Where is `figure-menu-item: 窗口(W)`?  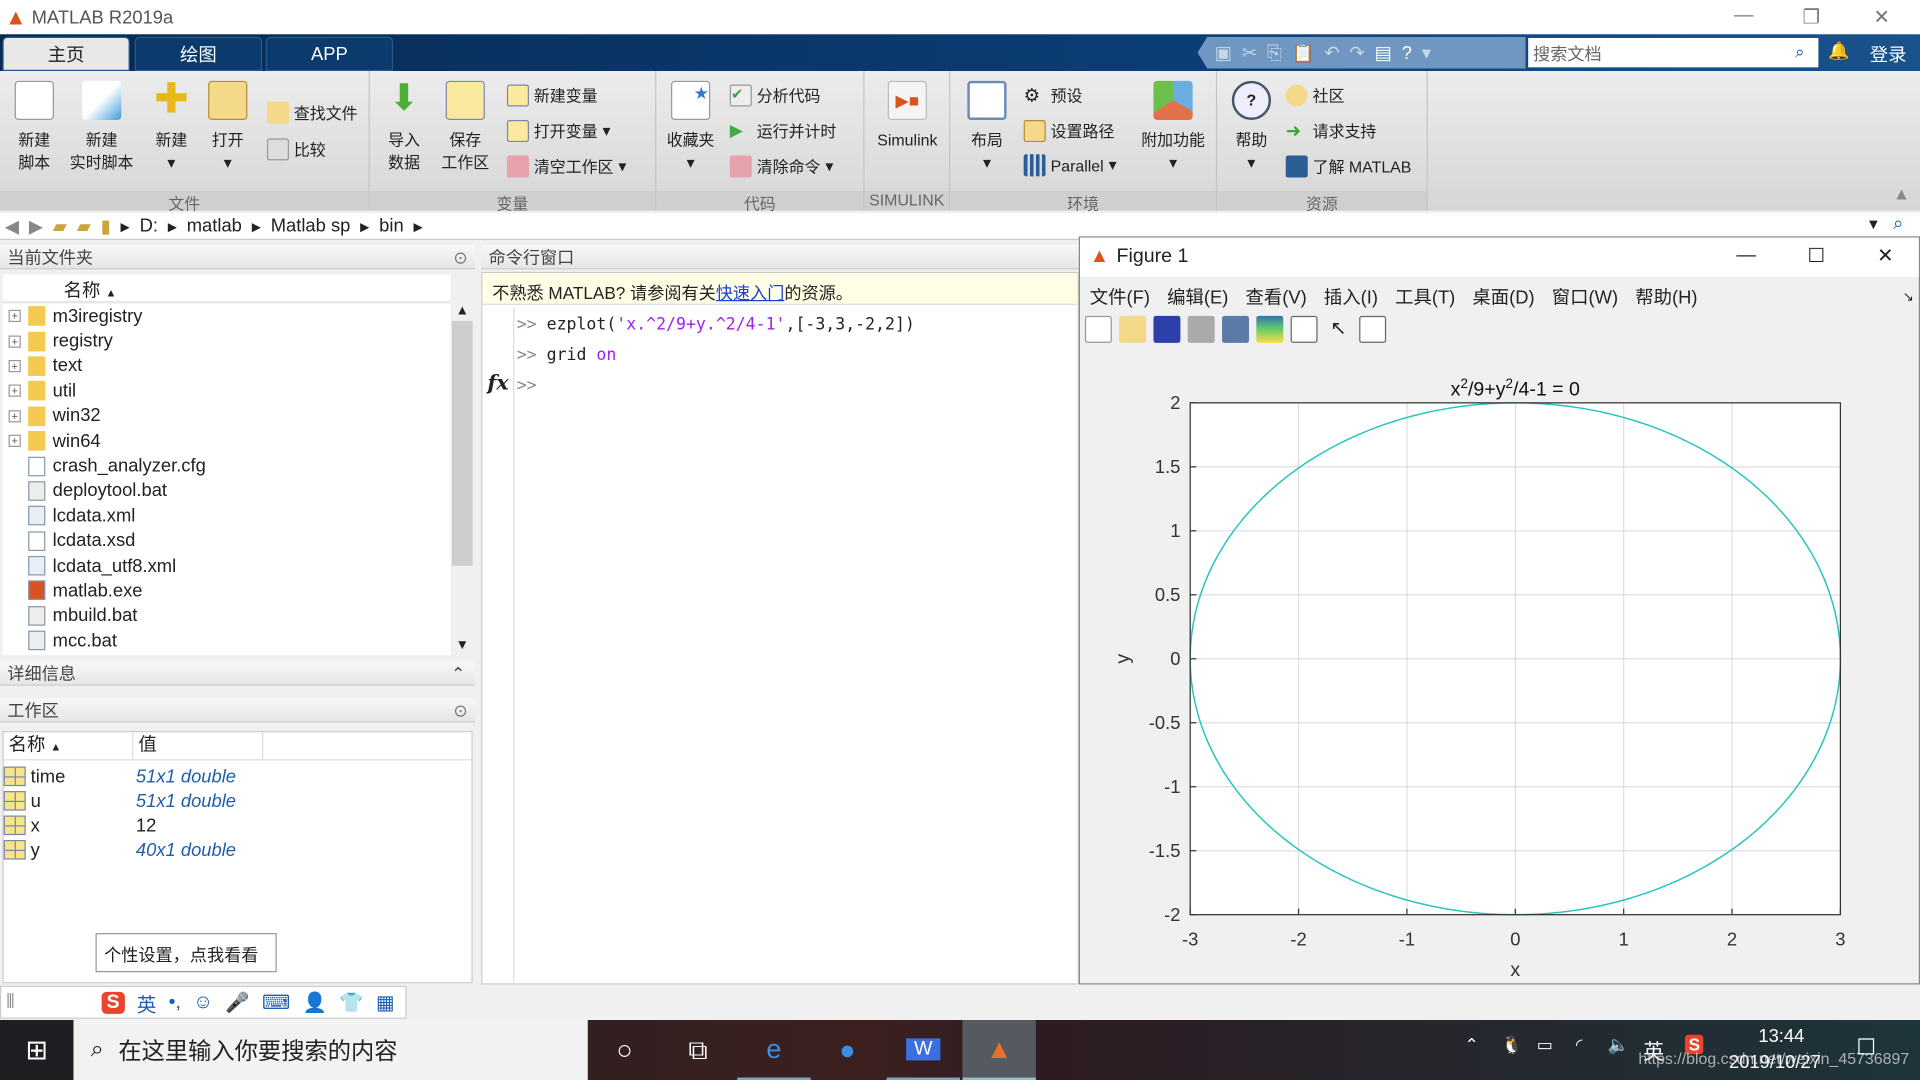
figure-menu-item: 窗口(W) is located at coordinates (1585, 297).